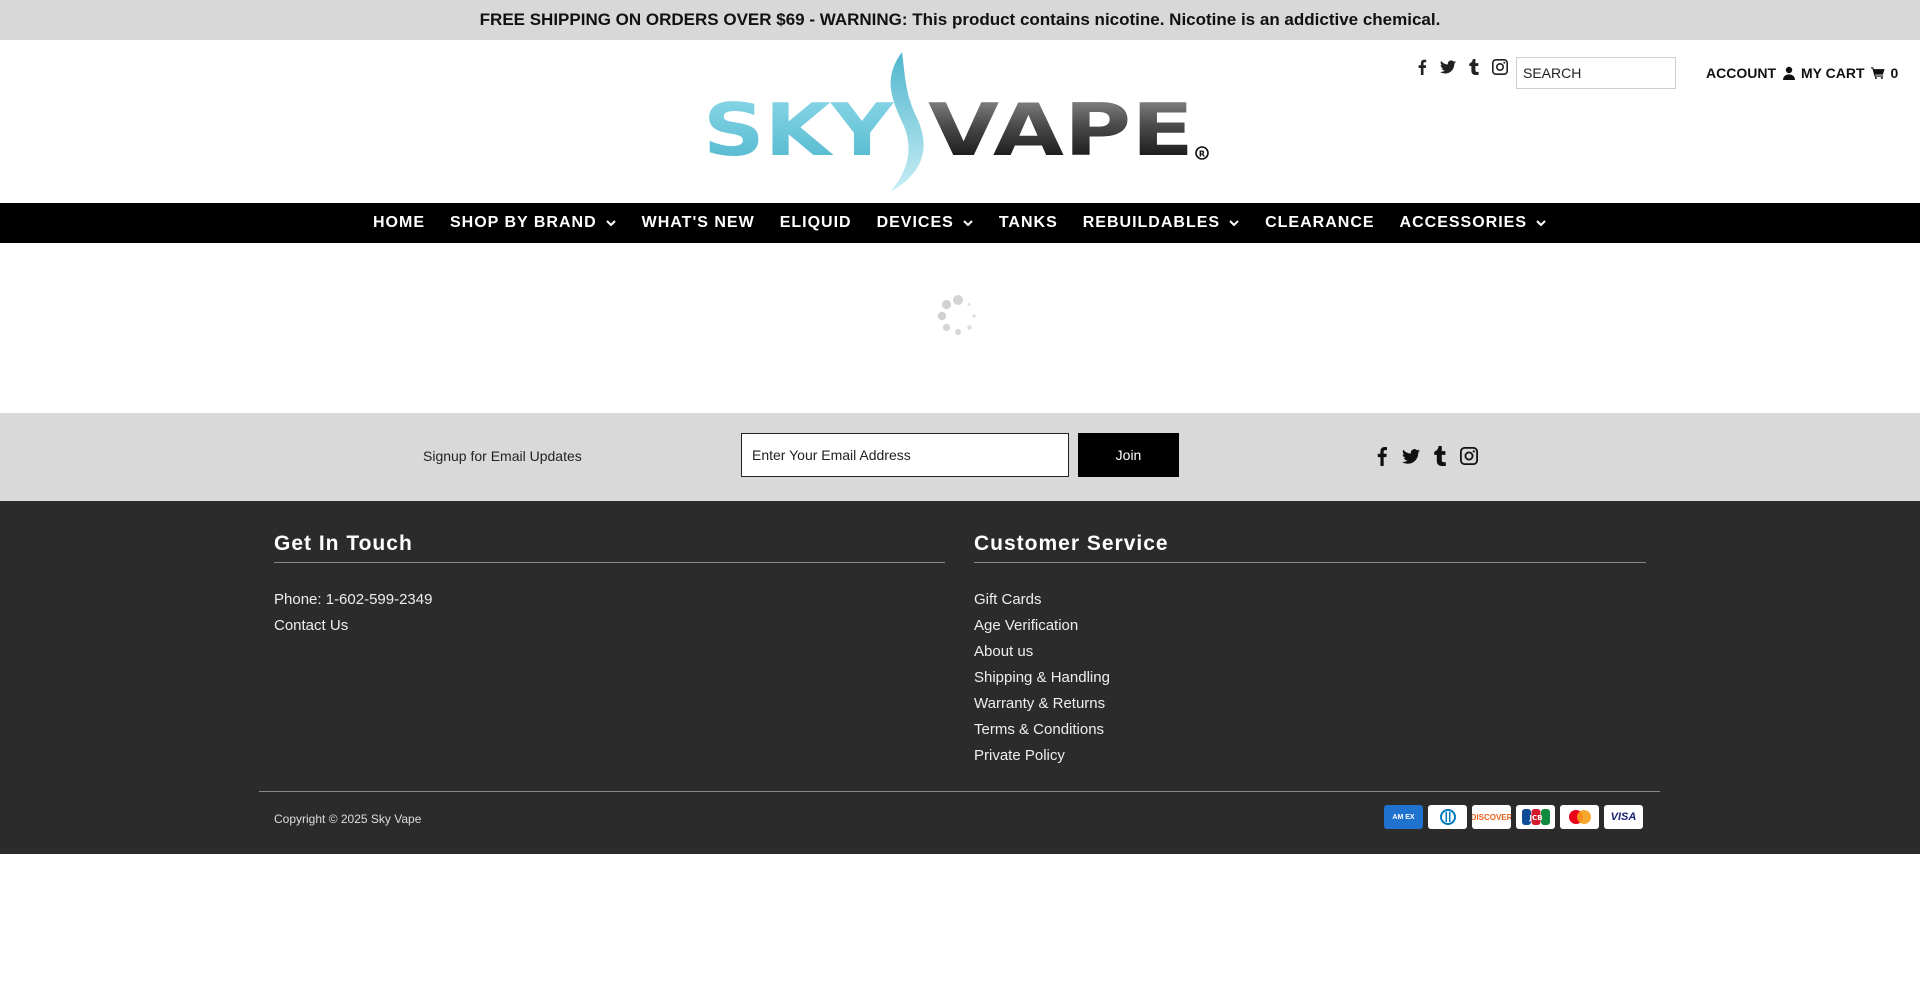 This screenshot has height=993, width=1920. I want to click on nav-label: CLEARANCE, so click(1320, 222).